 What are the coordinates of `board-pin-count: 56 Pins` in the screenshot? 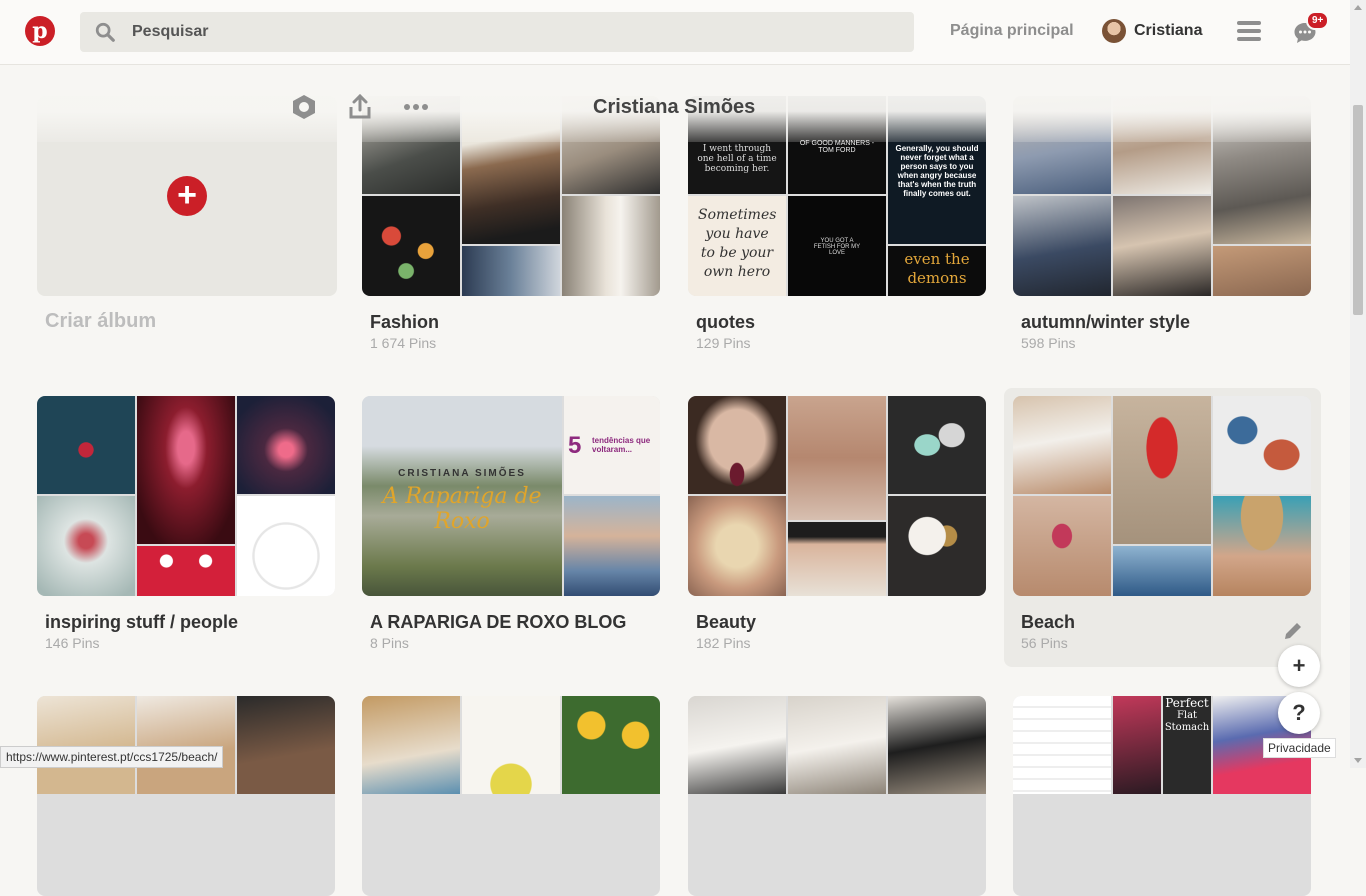 It's located at (1044, 643).